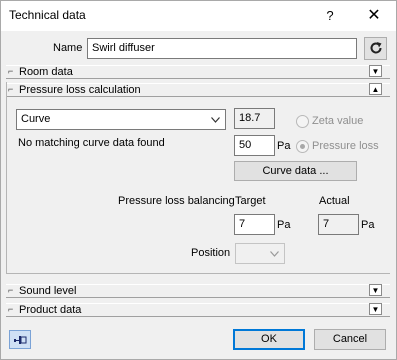 This screenshot has width=397, height=360. I want to click on status-text: No matching curve data found, so click(91, 143).